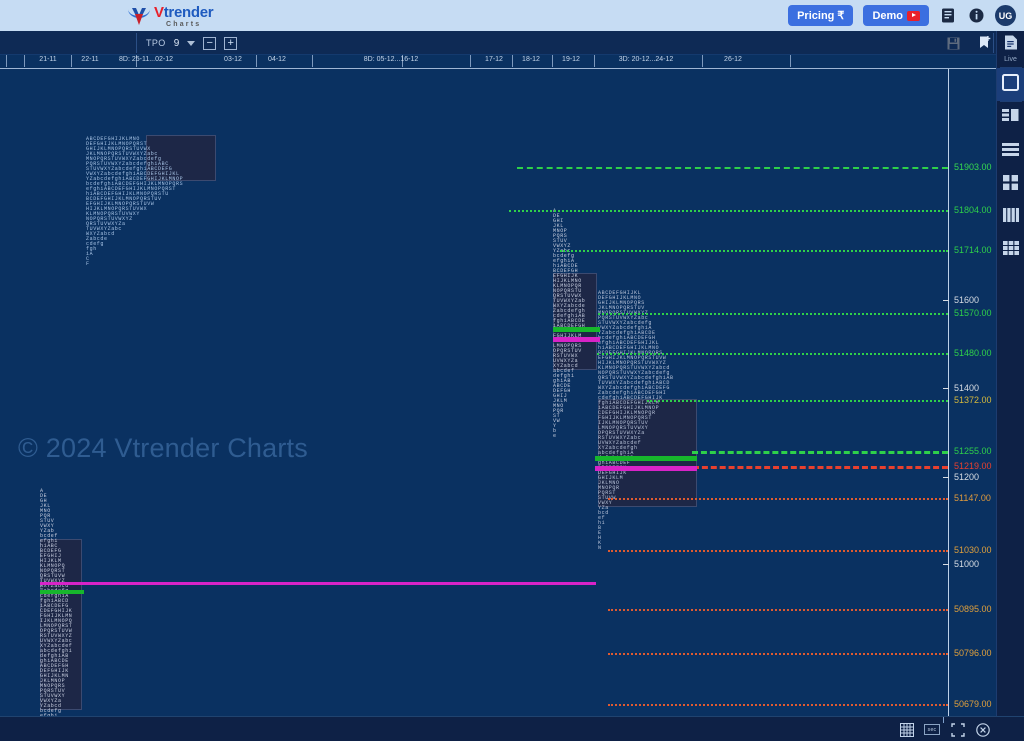 The width and height of the screenshot is (1024, 741). Describe the element at coordinates (906, 729) in the screenshot. I see `grid-icon` at that location.